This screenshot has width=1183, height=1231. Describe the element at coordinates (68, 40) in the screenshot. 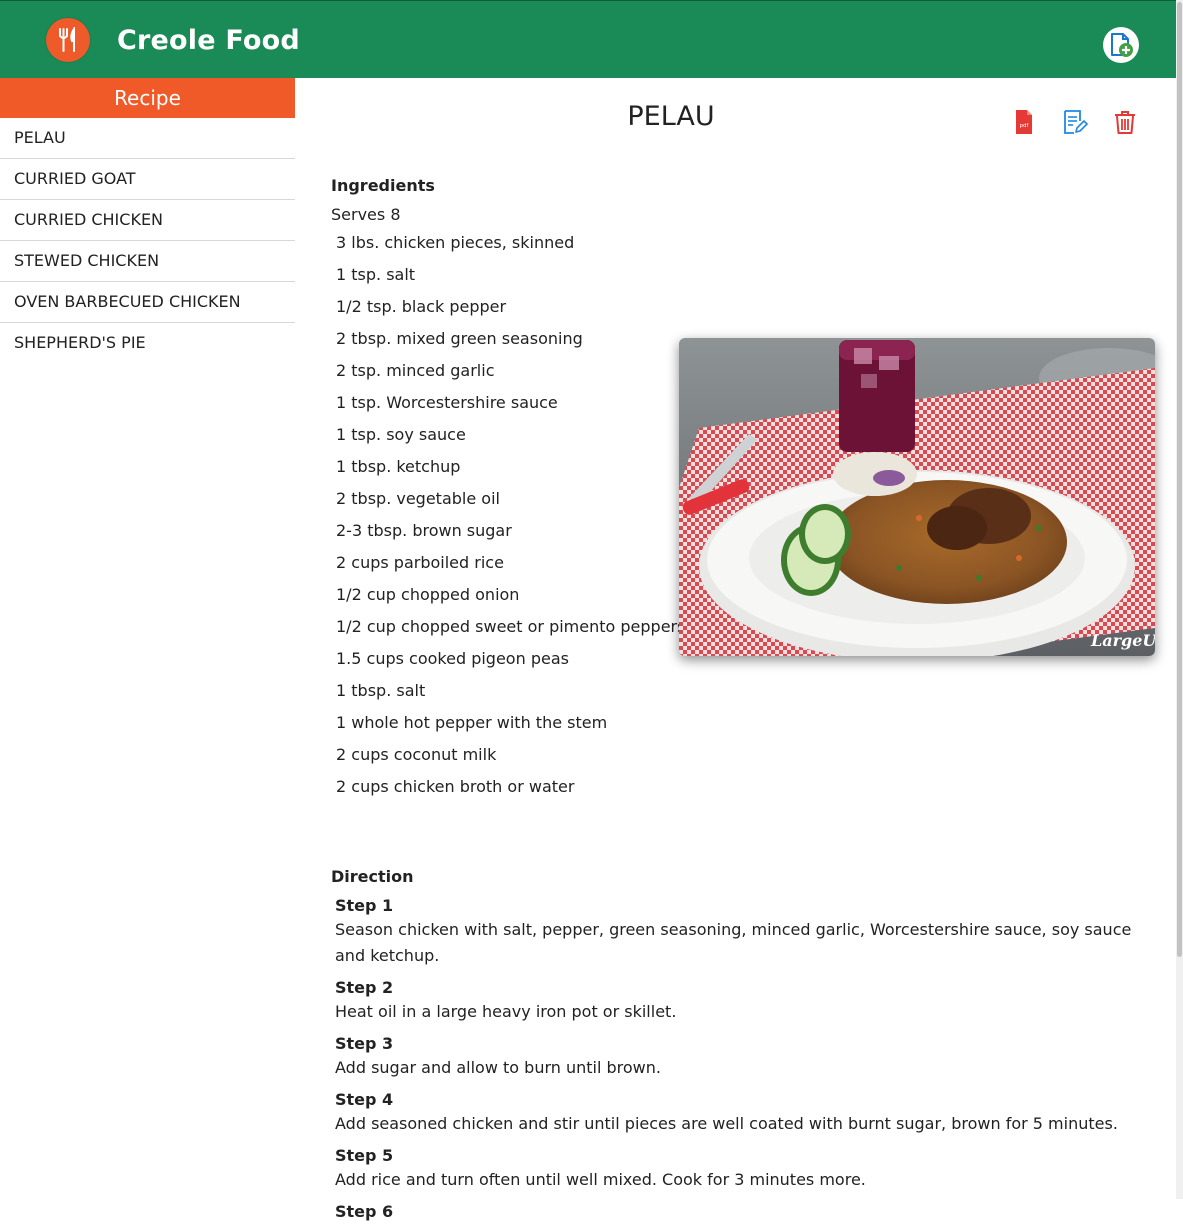

I see `fork-knife-icon` at that location.